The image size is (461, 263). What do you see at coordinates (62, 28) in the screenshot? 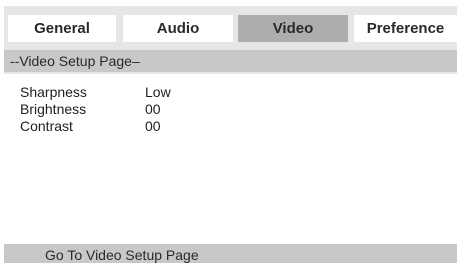
I see `tab-general: General` at bounding box center [62, 28].